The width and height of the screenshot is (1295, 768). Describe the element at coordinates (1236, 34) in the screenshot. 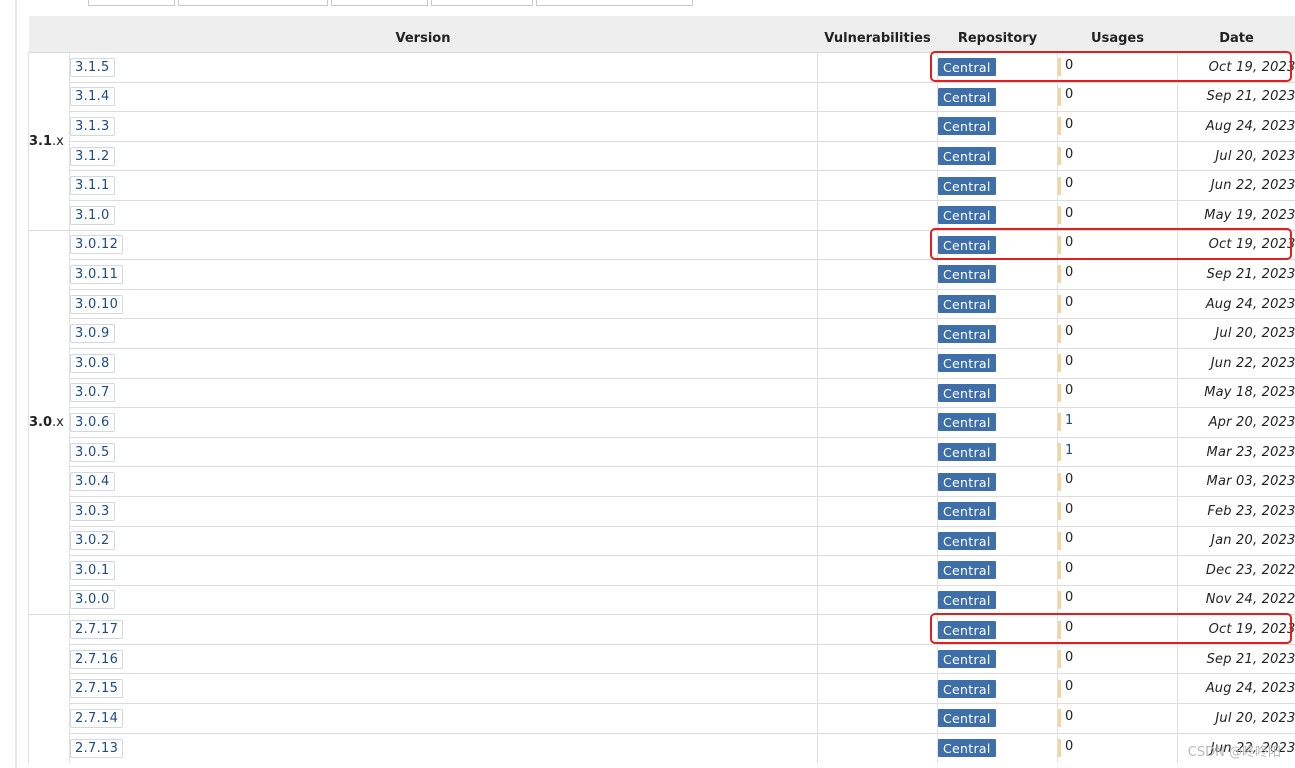

I see `date-column-header: Date` at that location.